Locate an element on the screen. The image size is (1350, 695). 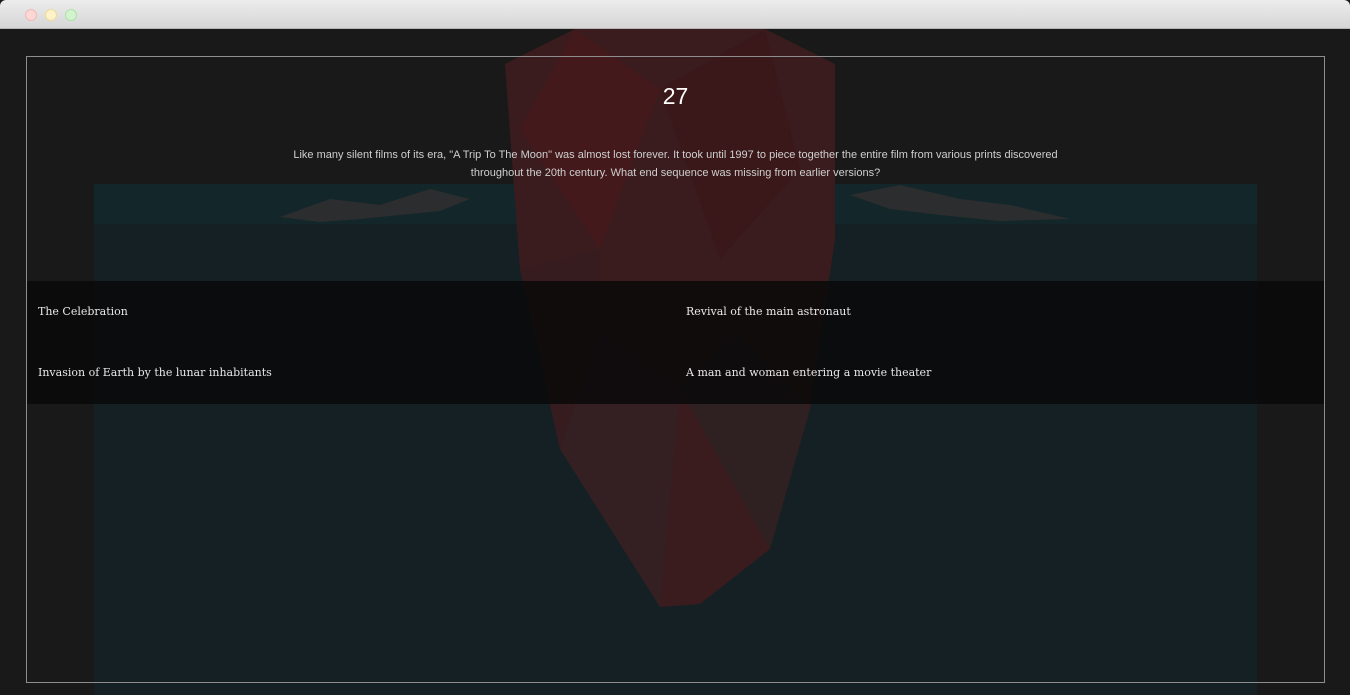
answer-option-2: Revival of the main astronaut is located at coordinates (995, 311).